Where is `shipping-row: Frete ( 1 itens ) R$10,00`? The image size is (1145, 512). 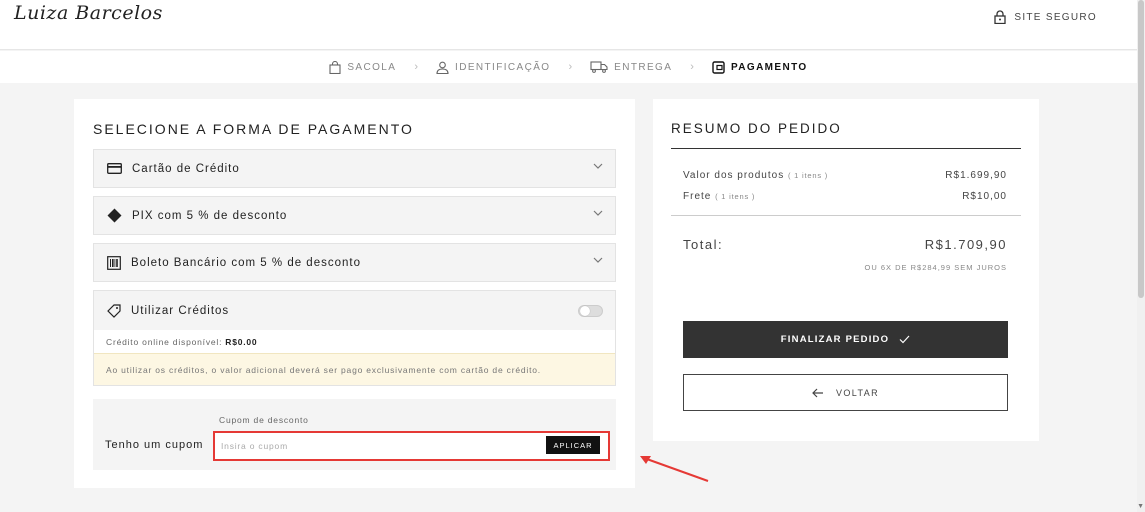 shipping-row: Frete ( 1 itens ) R$10,00 is located at coordinates (845, 196).